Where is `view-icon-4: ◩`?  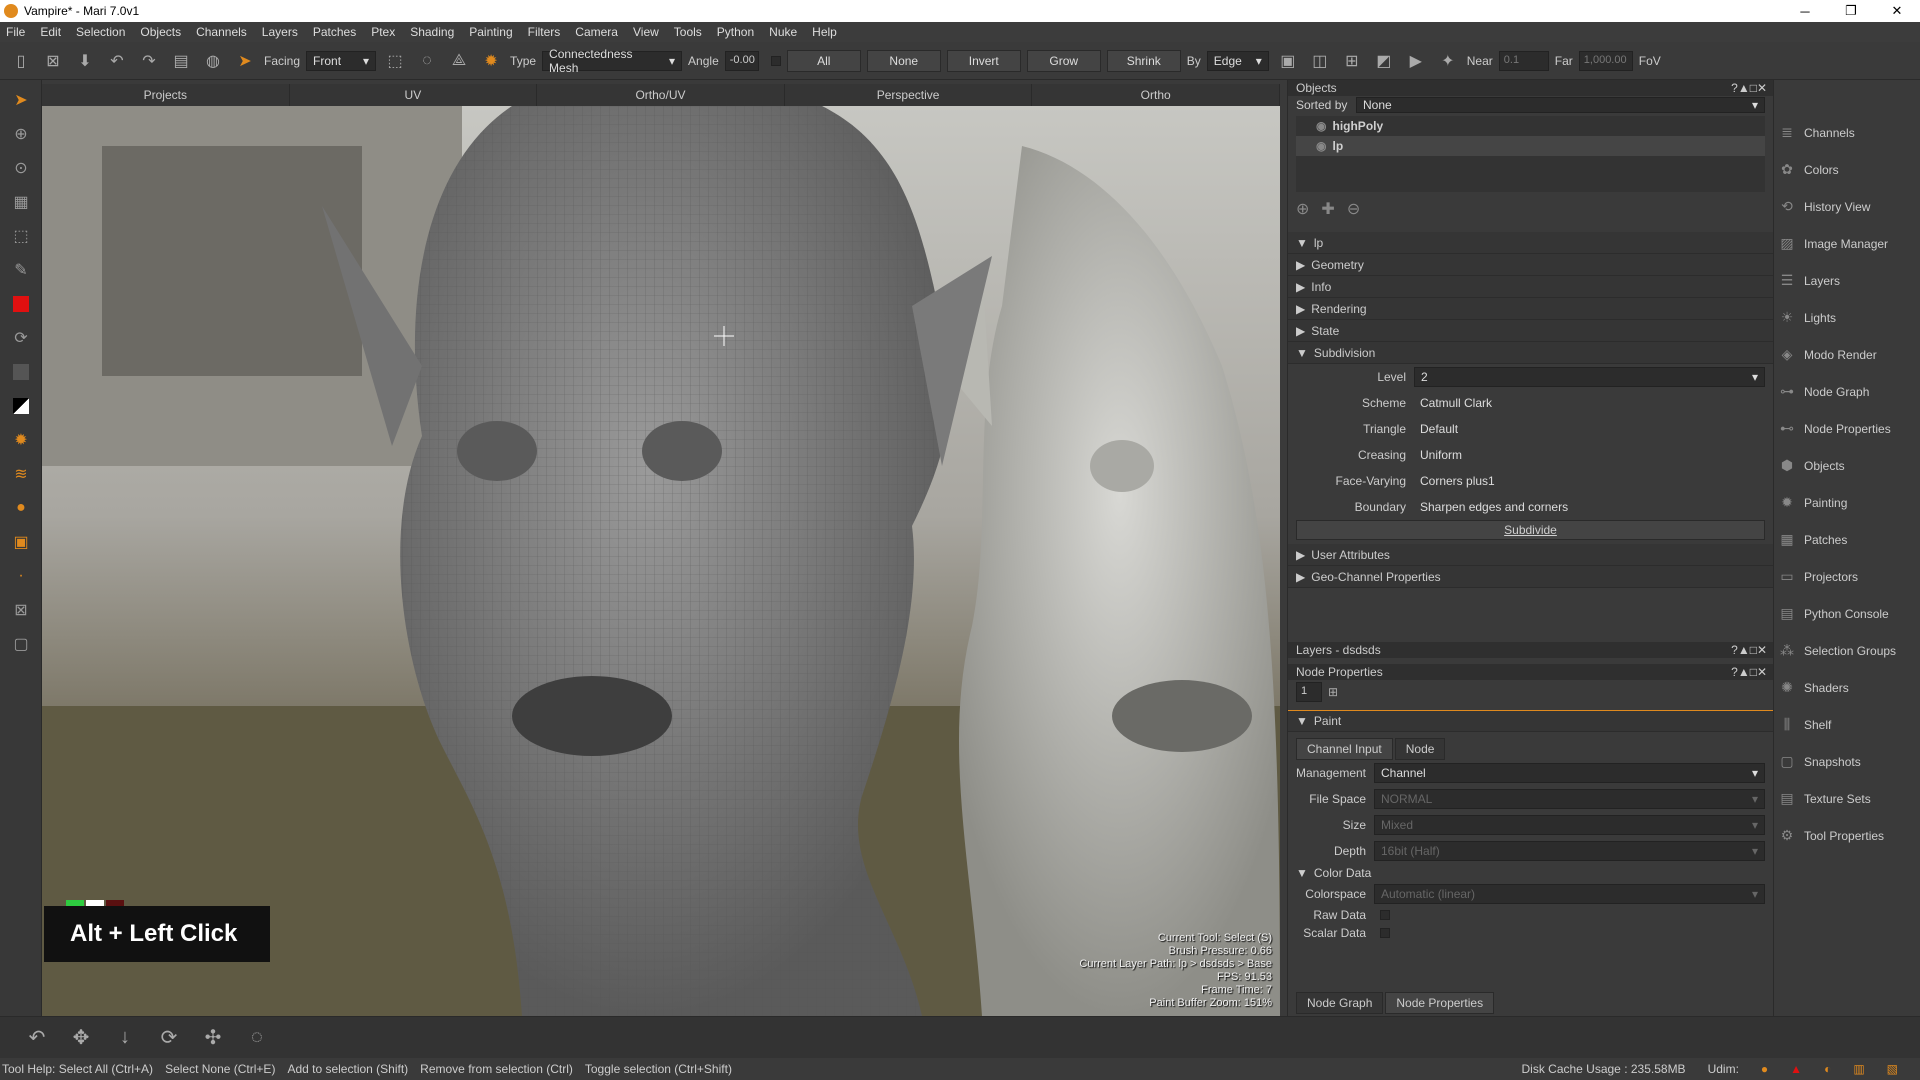
view-icon-4: ◩ is located at coordinates (1384, 61).